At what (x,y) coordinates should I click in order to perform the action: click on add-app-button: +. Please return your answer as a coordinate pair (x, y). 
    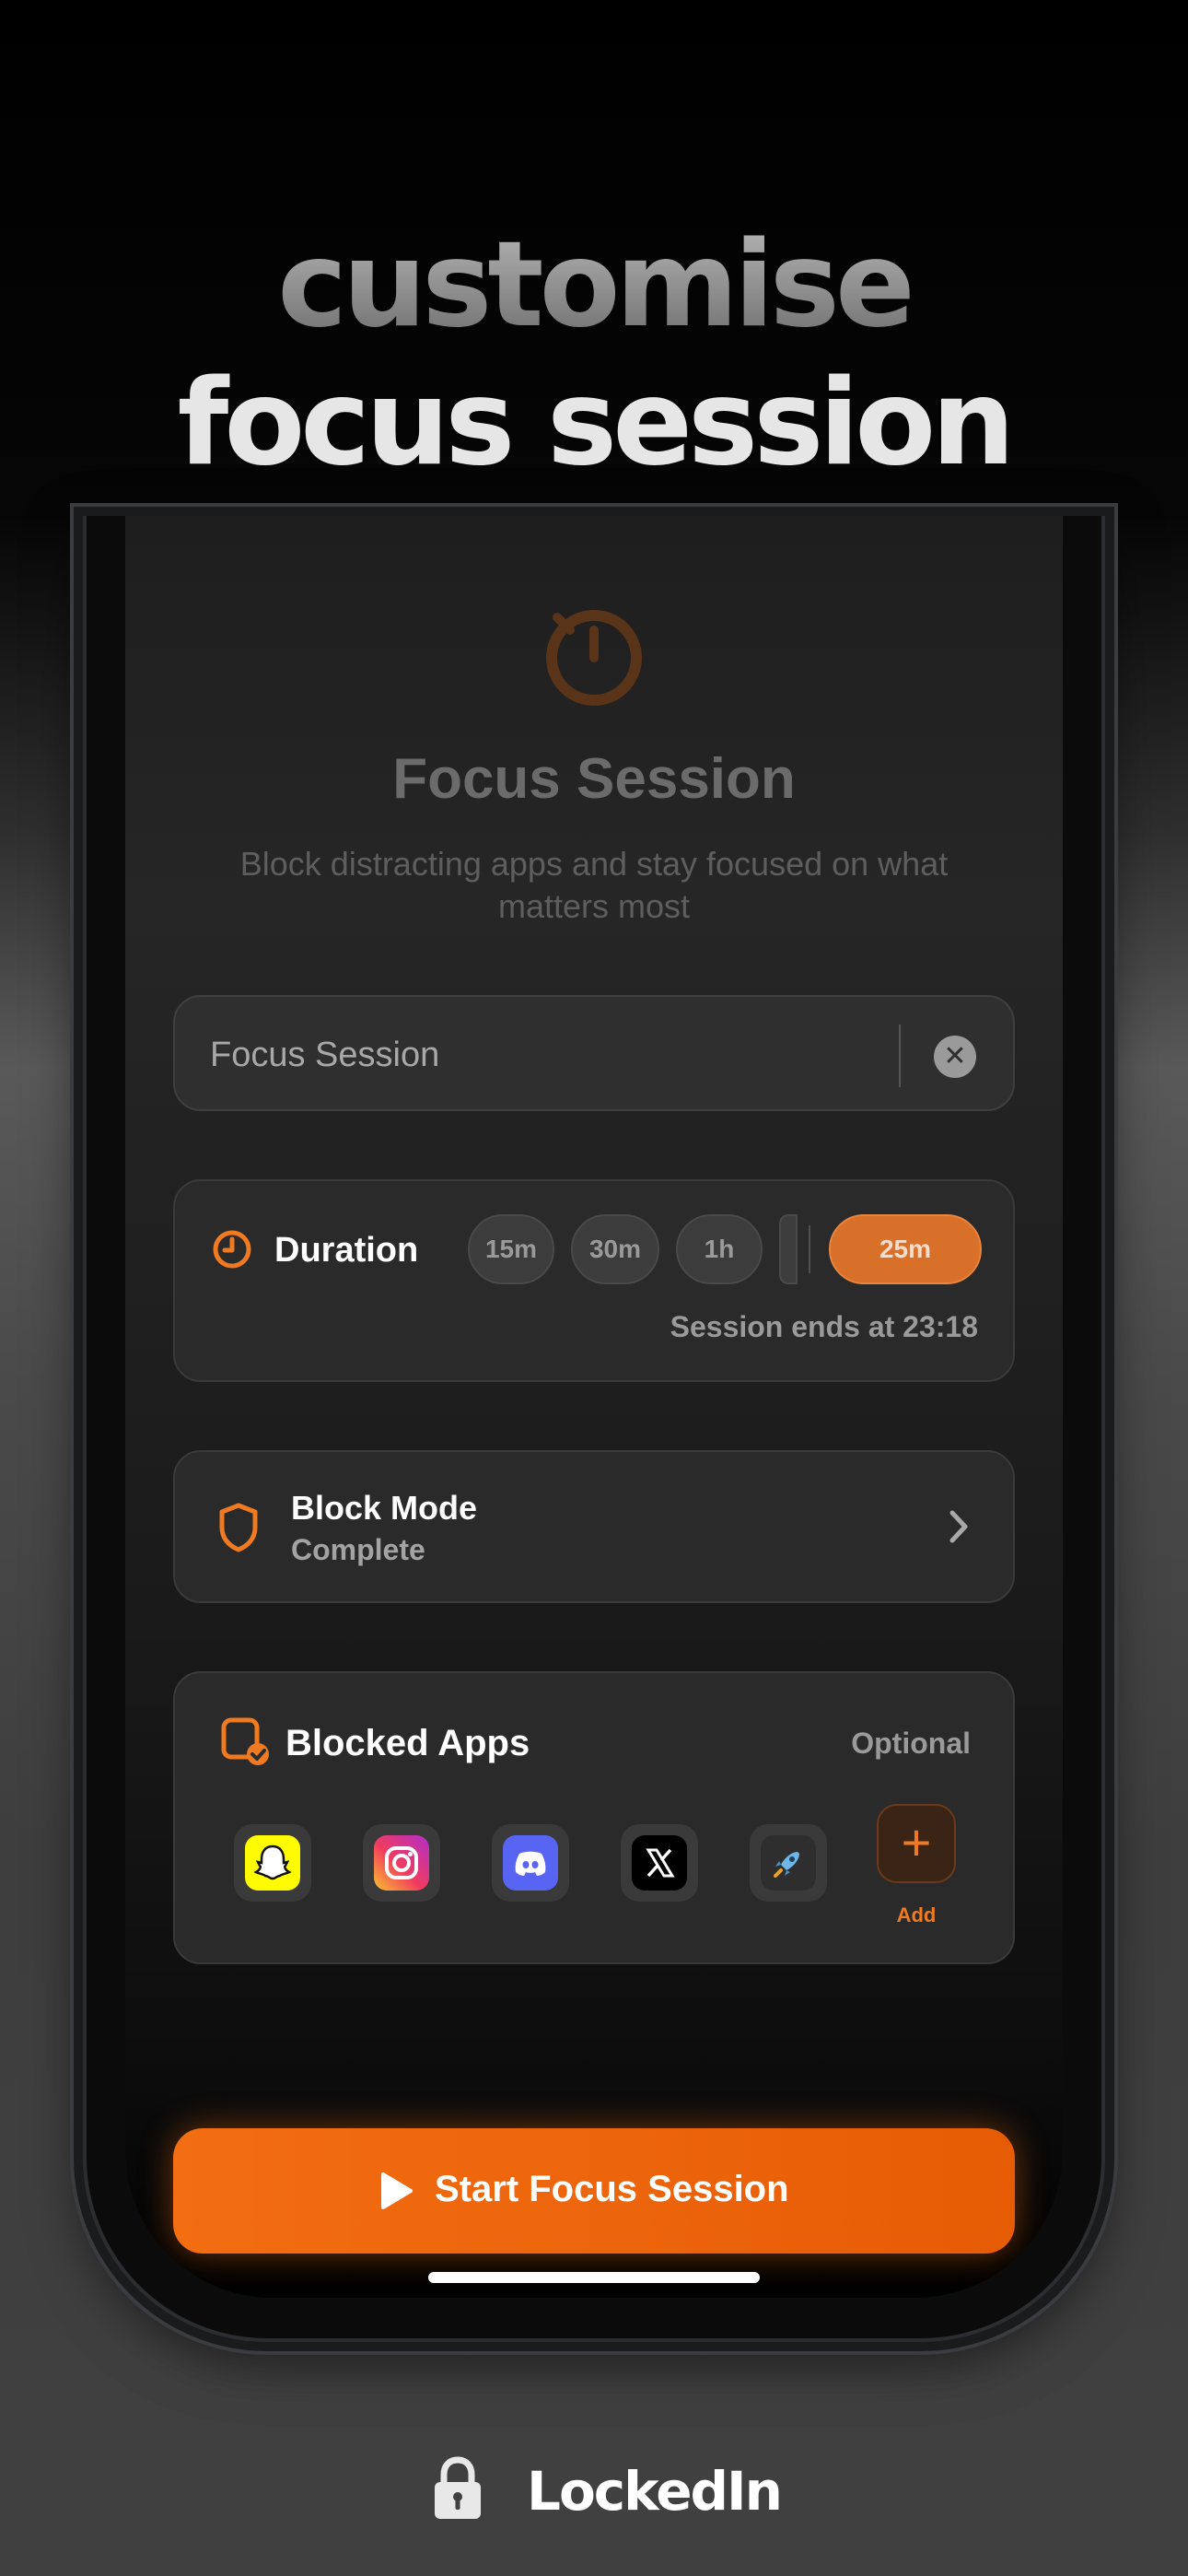
    Looking at the image, I should click on (916, 1843).